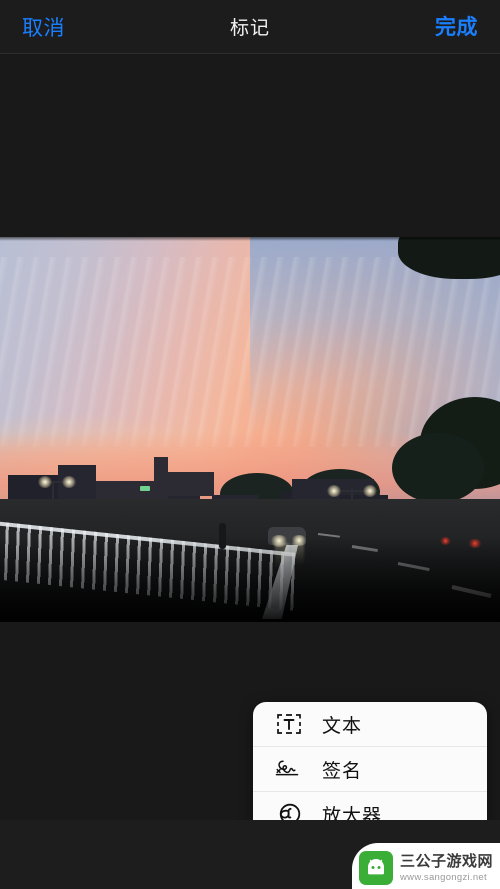 This screenshot has height=889, width=500. I want to click on menu-item-text: 文本, so click(370, 724).